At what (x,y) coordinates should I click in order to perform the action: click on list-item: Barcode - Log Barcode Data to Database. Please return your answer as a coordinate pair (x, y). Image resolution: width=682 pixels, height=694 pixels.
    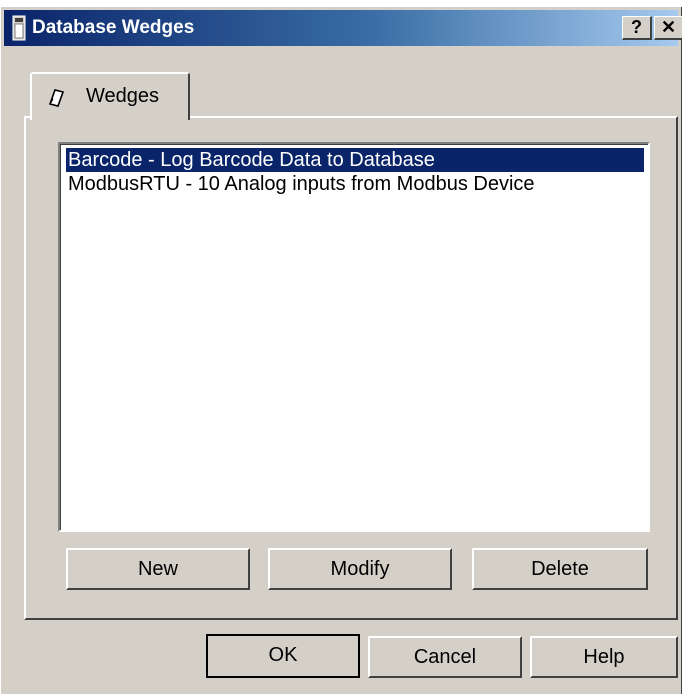
    Looking at the image, I should click on (355, 160).